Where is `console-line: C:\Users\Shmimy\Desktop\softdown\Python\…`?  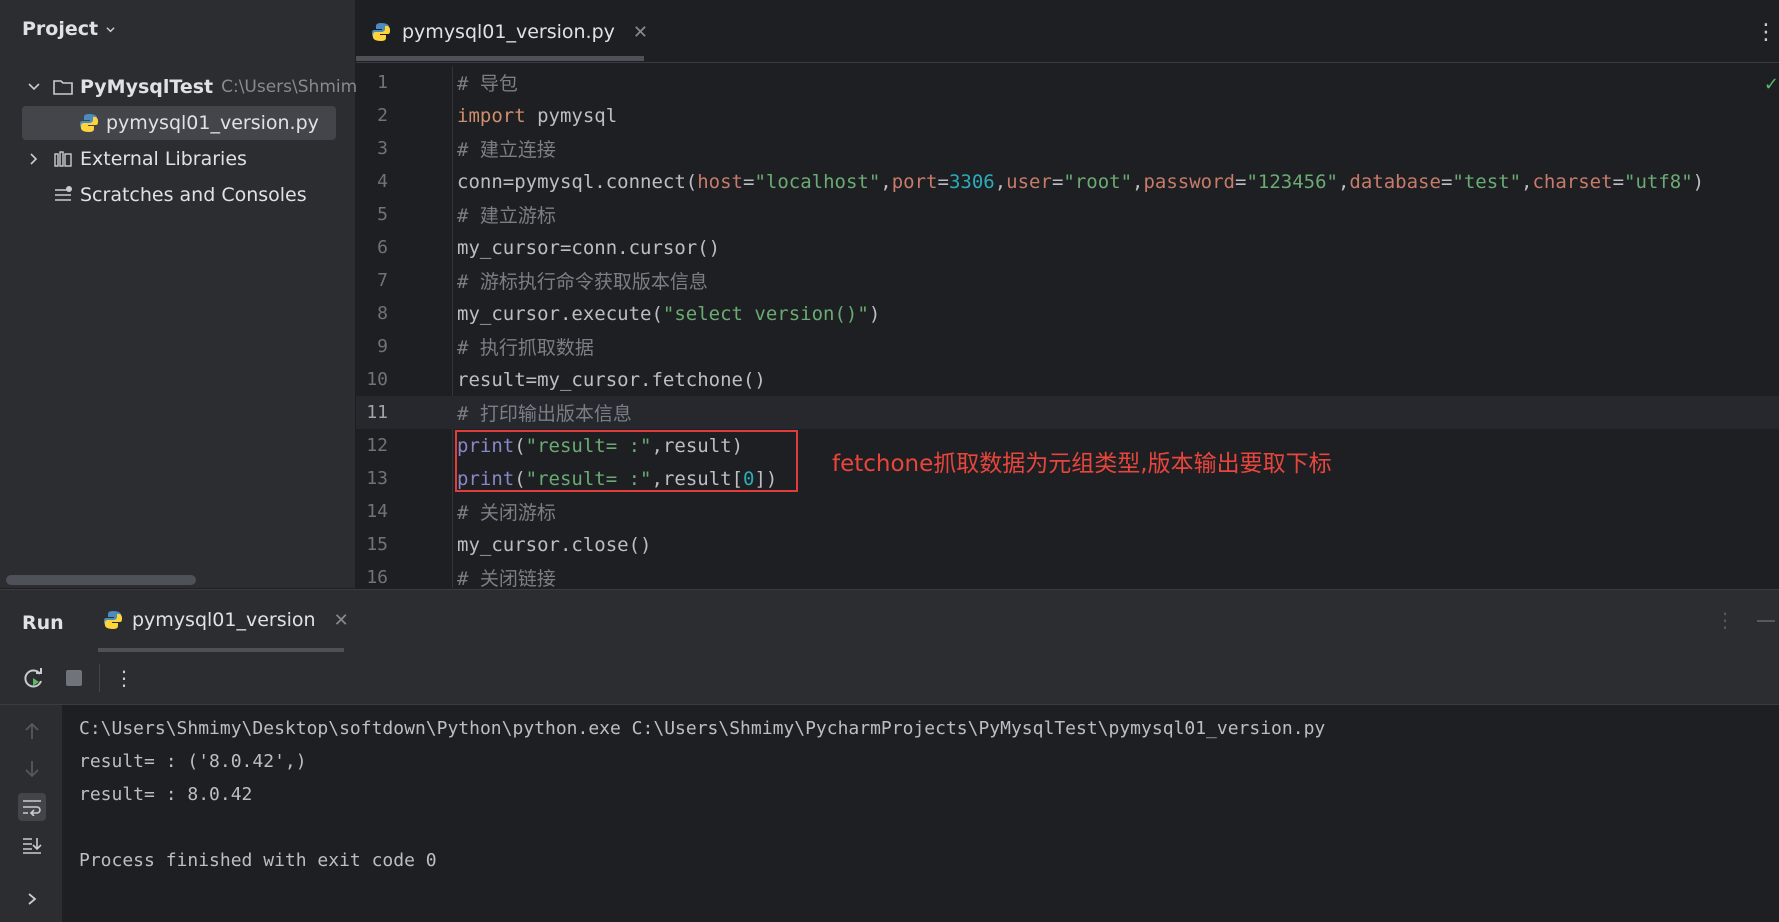 console-line: C:\Users\Shmimy\Desktop\softdown\Python\… is located at coordinates (702, 728).